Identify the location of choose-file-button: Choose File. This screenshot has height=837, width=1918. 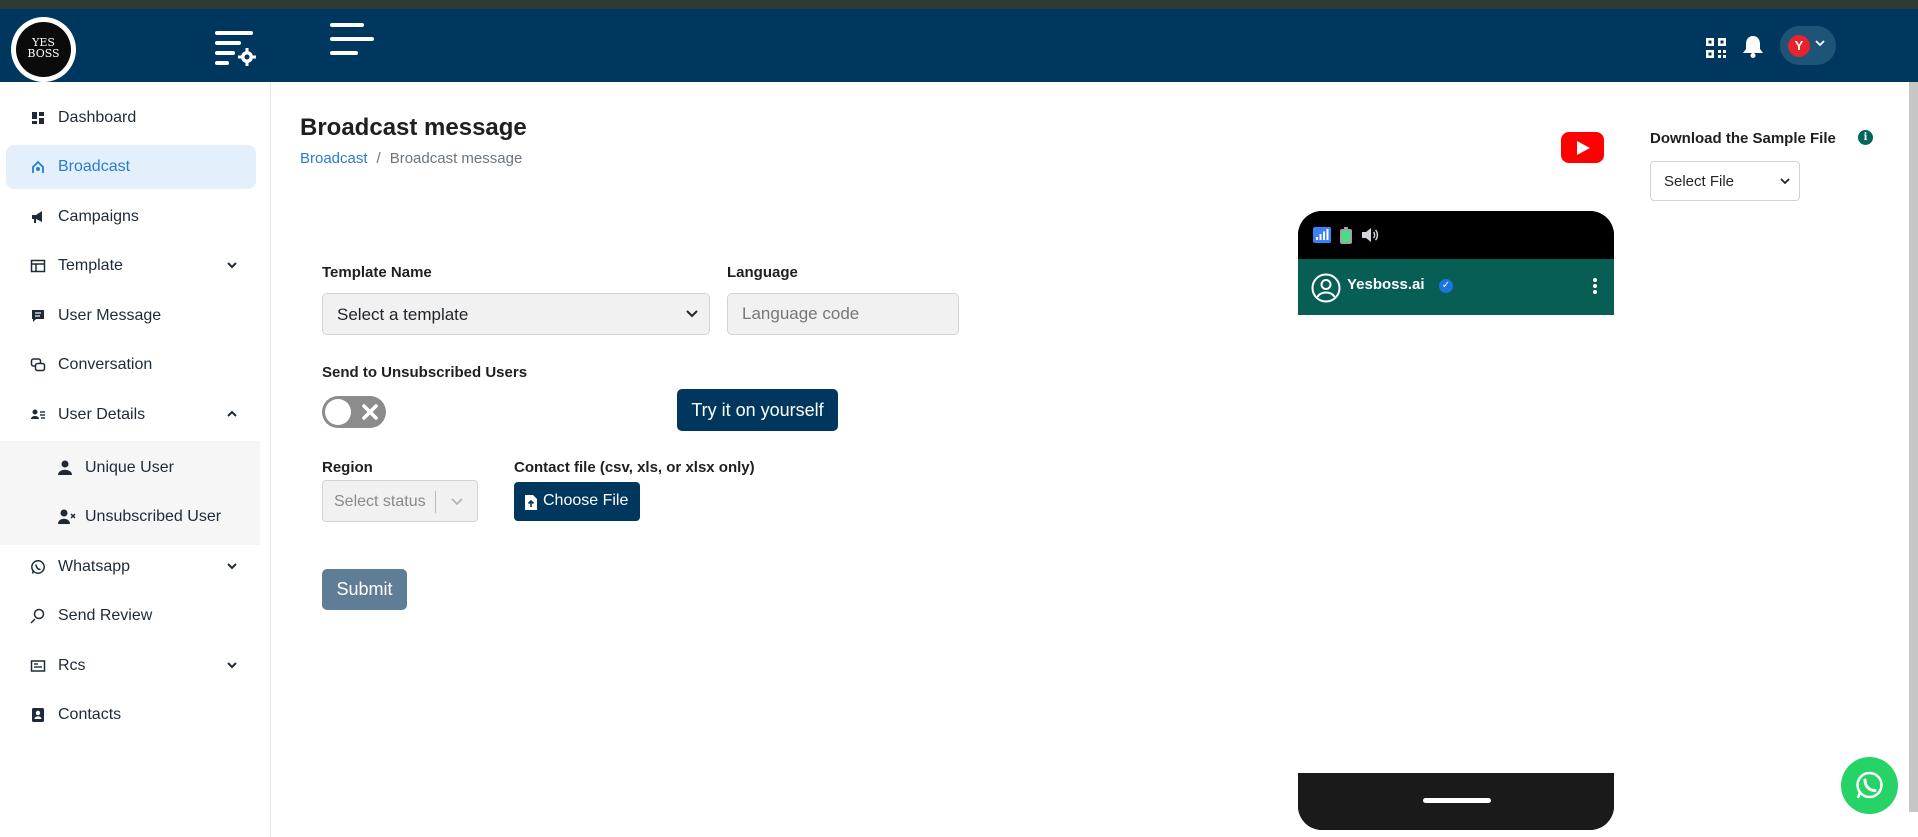
(577, 501).